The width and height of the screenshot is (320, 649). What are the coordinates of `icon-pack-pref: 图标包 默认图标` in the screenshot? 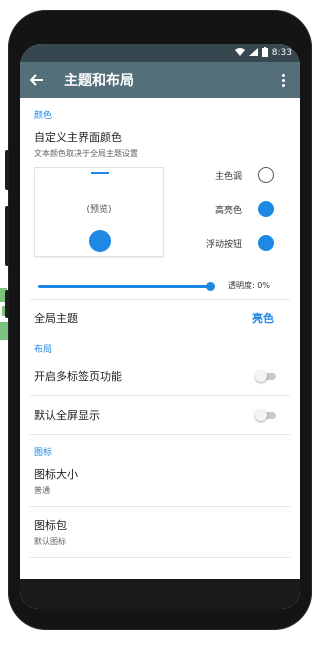 It's located at (160, 532).